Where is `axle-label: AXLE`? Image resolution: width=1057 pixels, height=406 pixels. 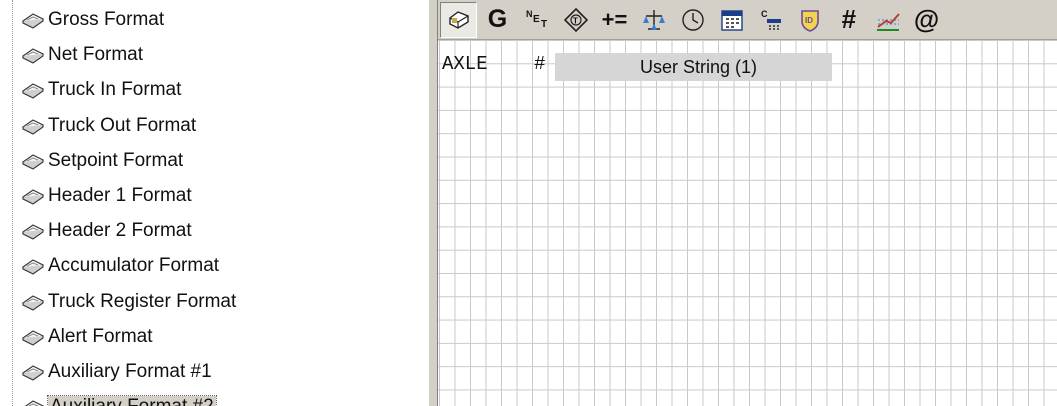
axle-label: AXLE is located at coordinates (465, 64).